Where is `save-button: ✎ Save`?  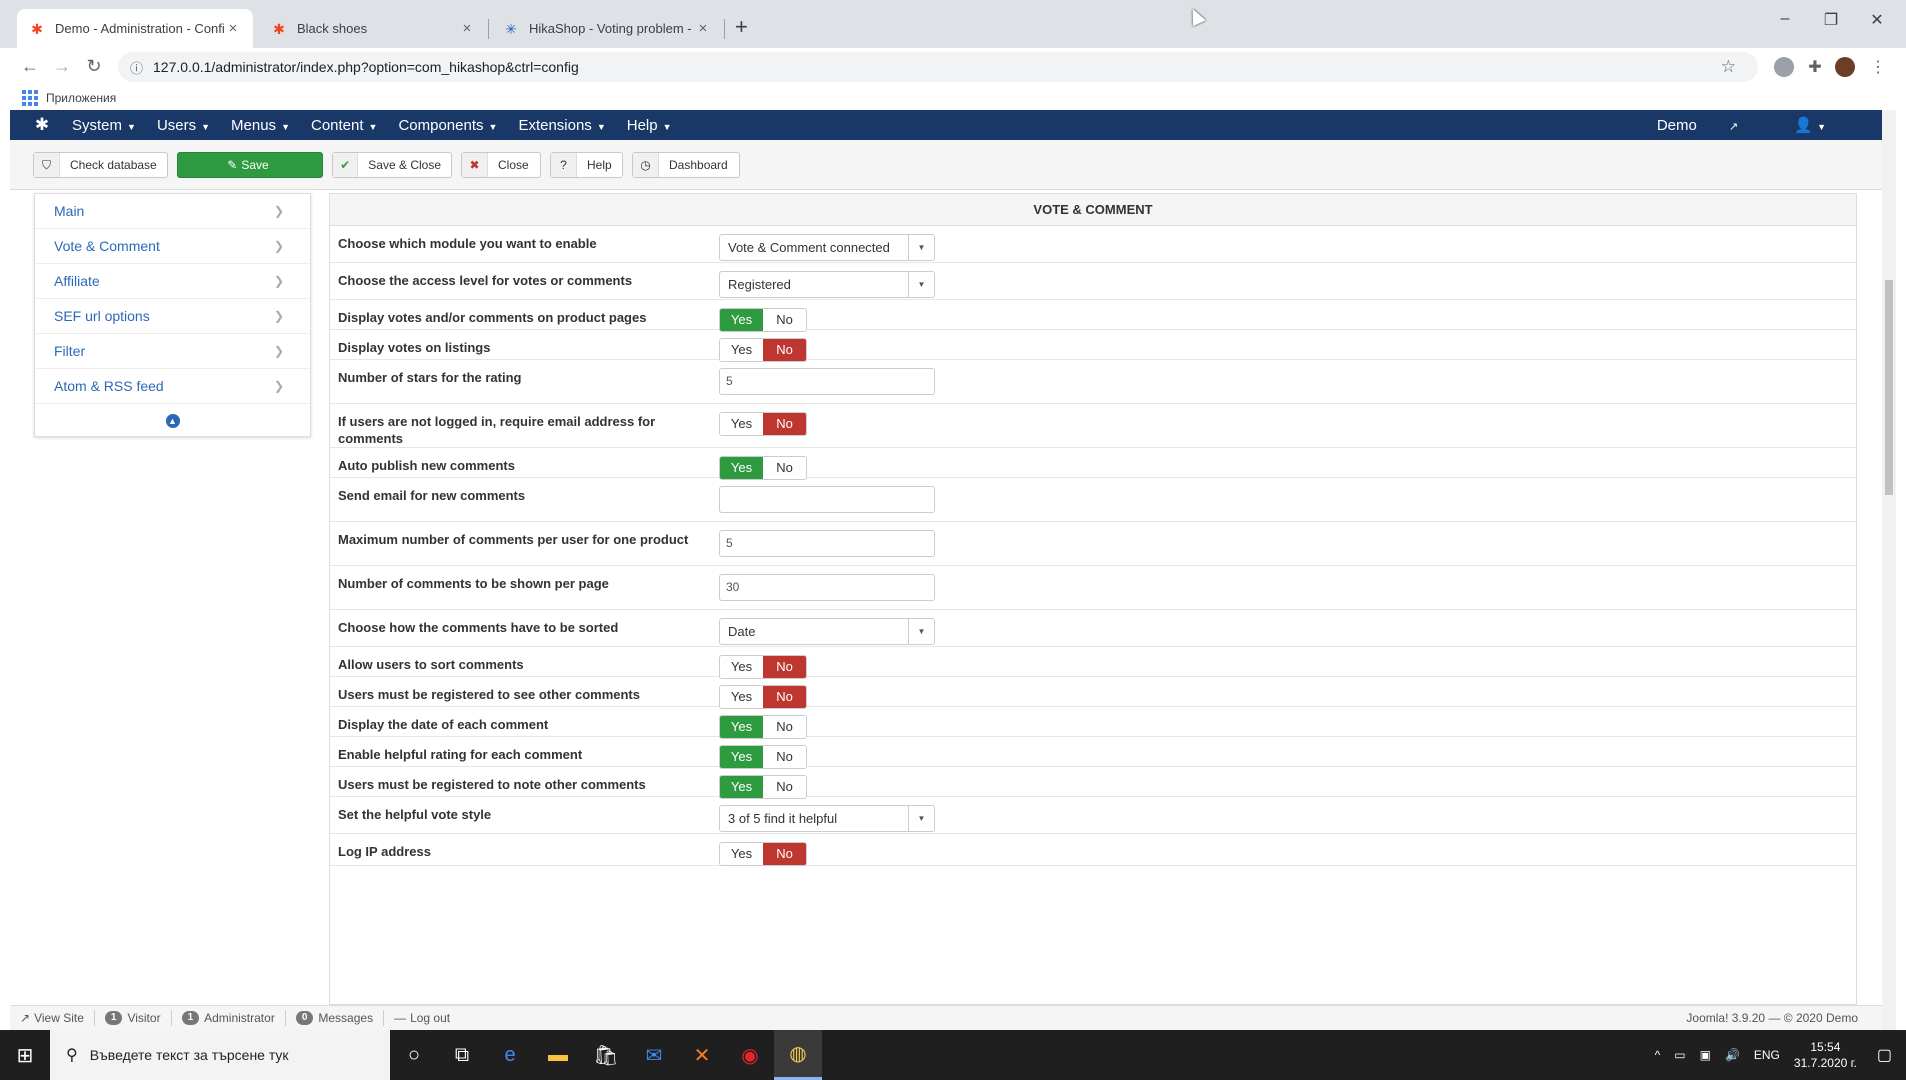 save-button: ✎ Save is located at coordinates (250, 165).